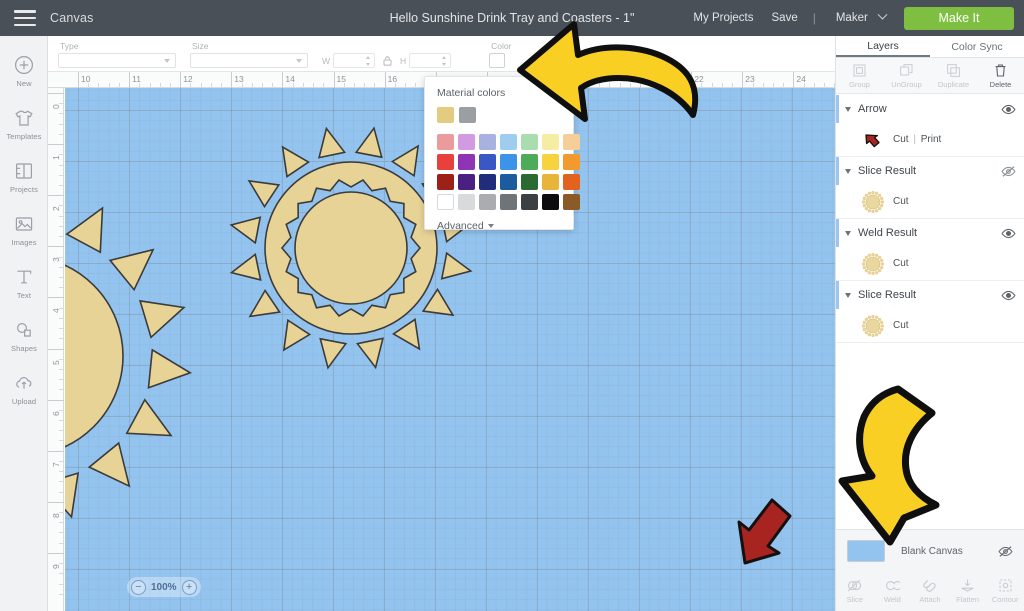 Image resolution: width=1024 pixels, height=611 pixels. Describe the element at coordinates (589, 80) in the screenshot. I see `ruler-tick` at that location.